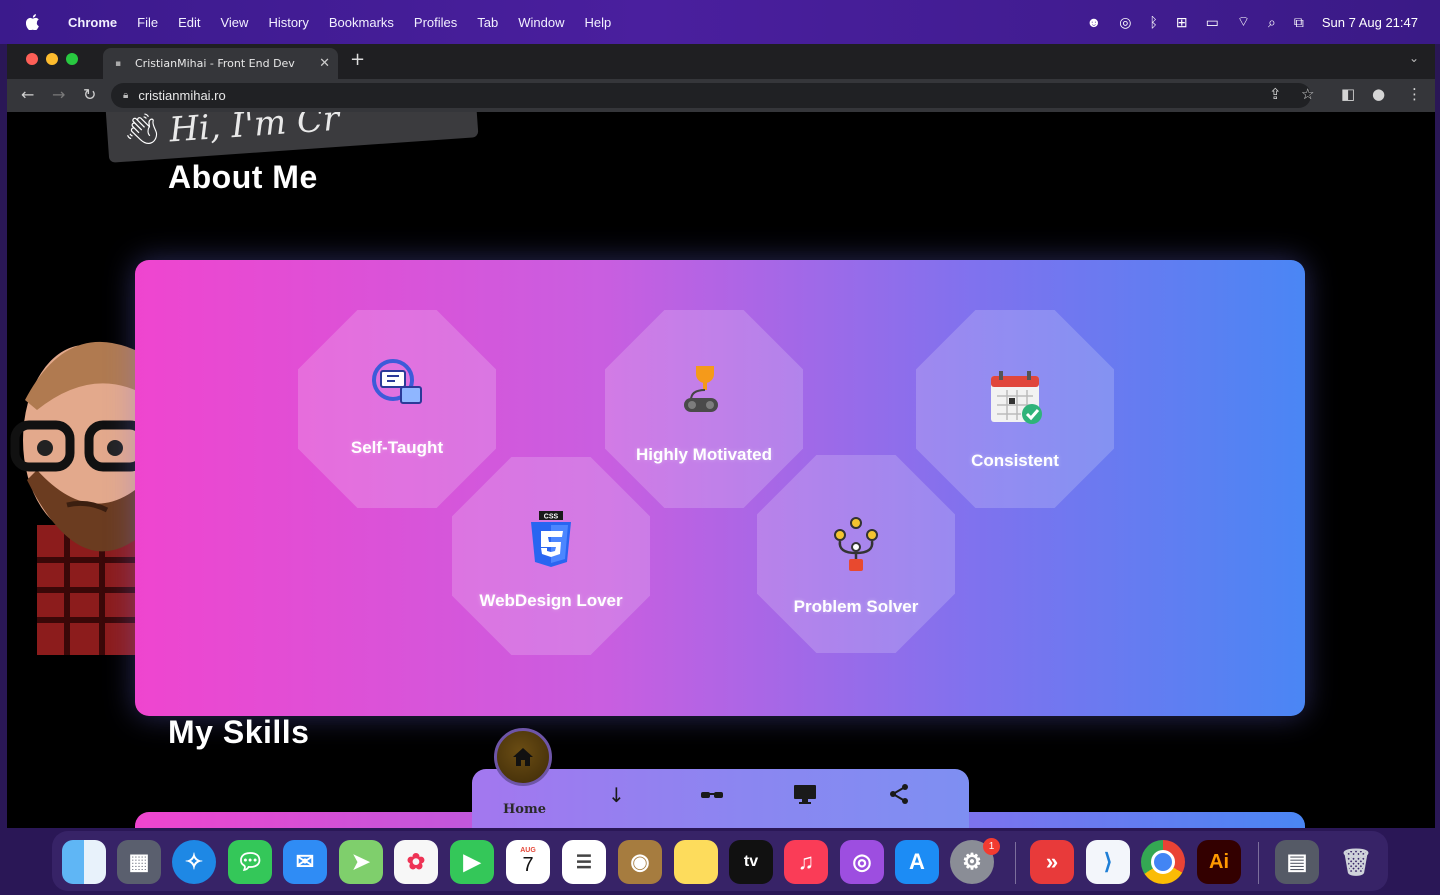  Describe the element at coordinates (324, 63) in the screenshot. I see `tab-close-icon: ✕` at that location.